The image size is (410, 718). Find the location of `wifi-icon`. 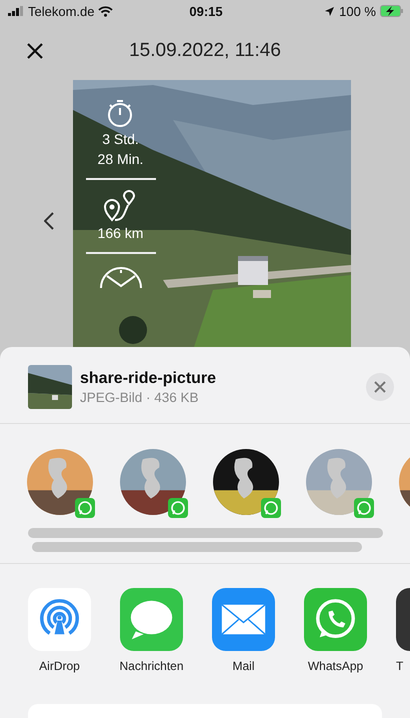

wifi-icon is located at coordinates (106, 11).